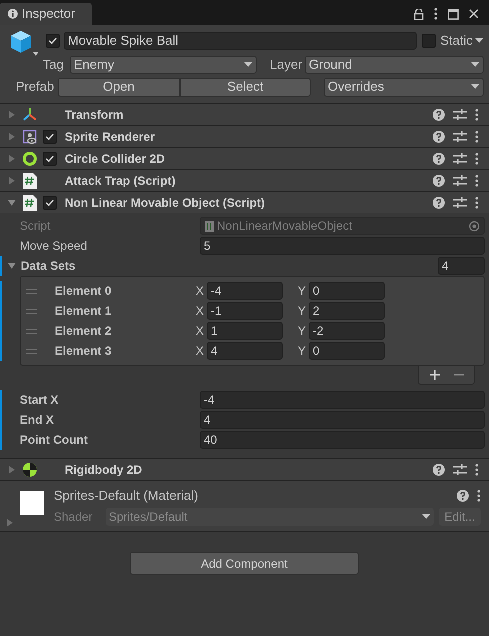 The image size is (489, 636). What do you see at coordinates (474, 226) in the screenshot?
I see `target-icon` at bounding box center [474, 226].